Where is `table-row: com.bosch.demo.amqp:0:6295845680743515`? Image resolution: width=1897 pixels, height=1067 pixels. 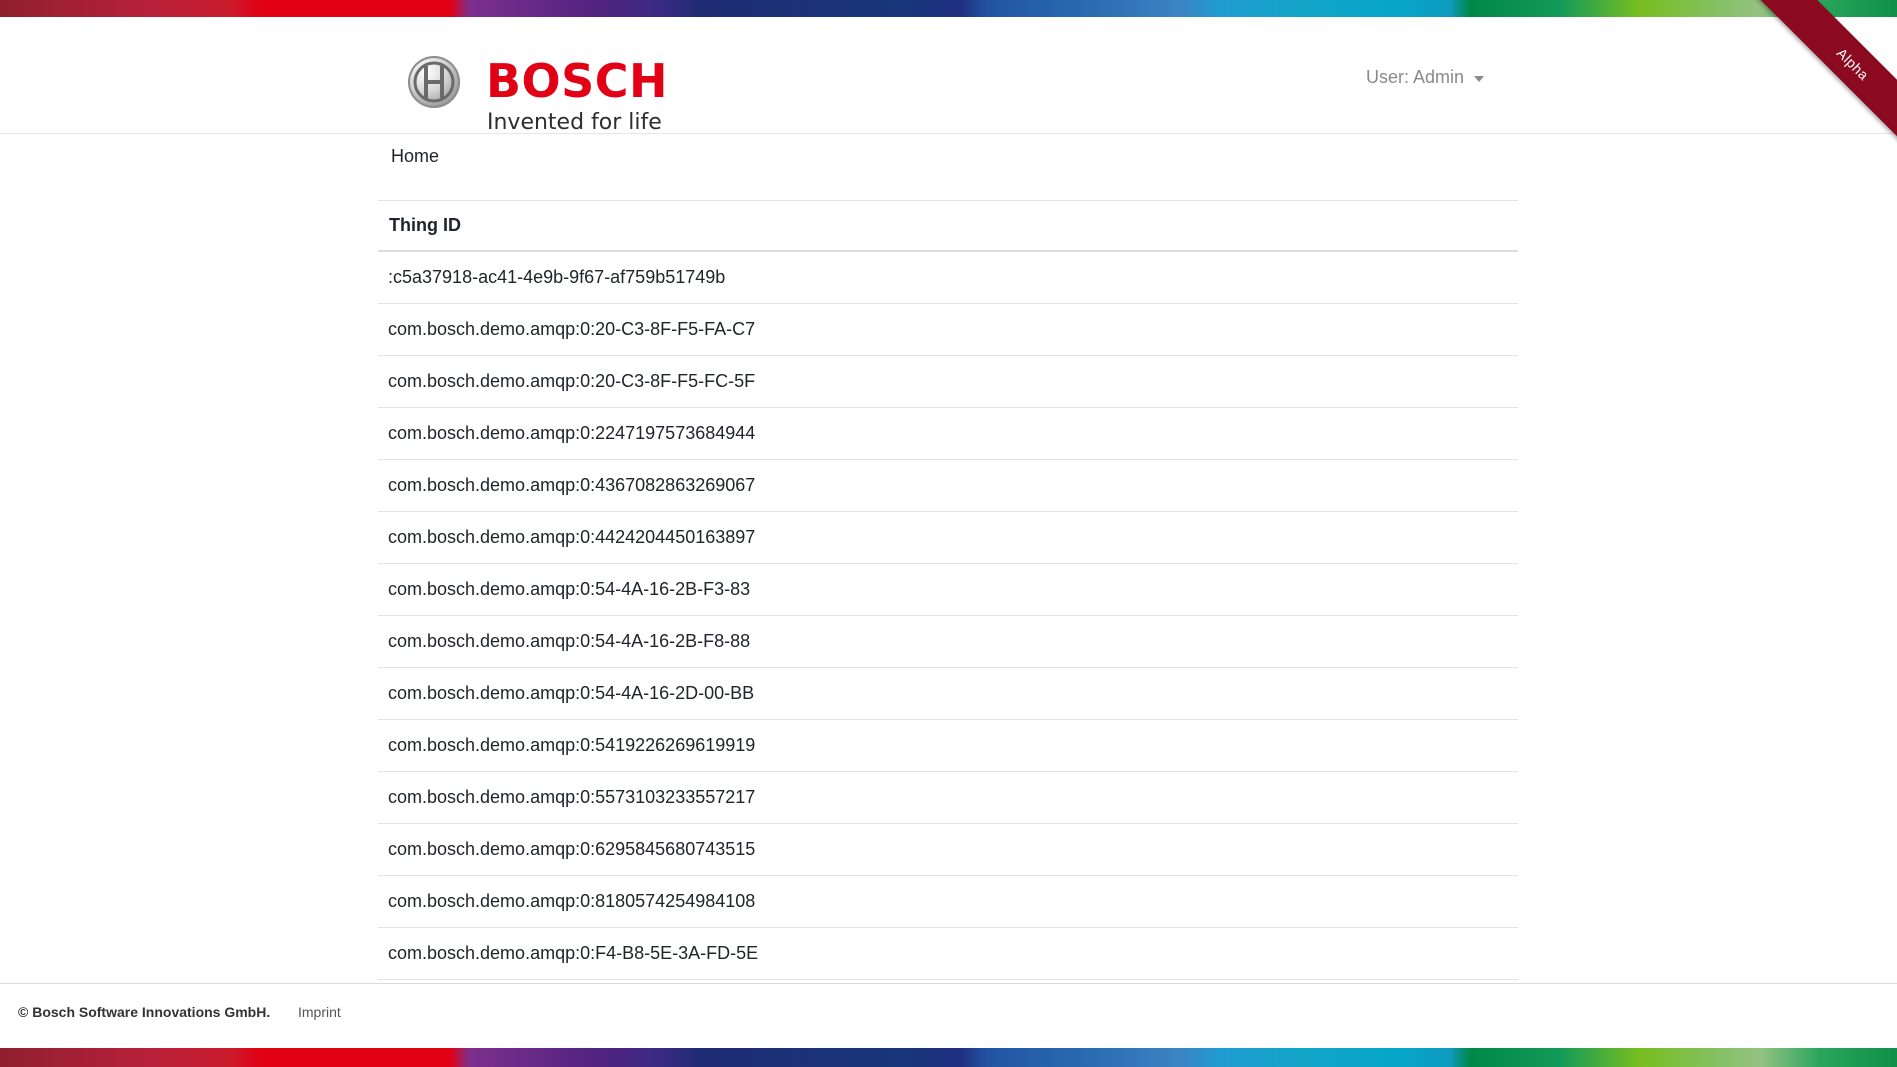
table-row: com.bosch.demo.amqp:0:6295845680743515 is located at coordinates (948, 850).